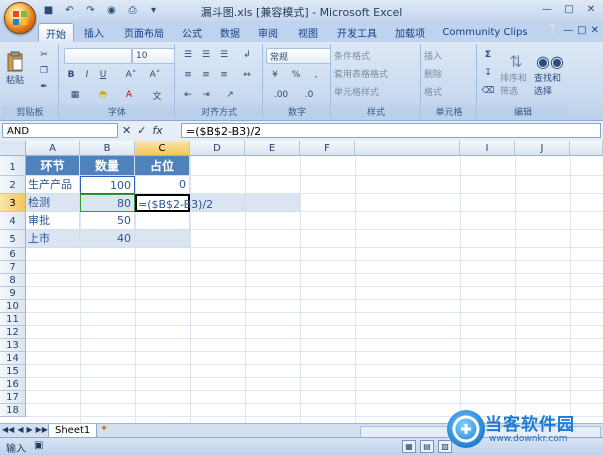  I want to click on column-header-b: B, so click(107, 148).